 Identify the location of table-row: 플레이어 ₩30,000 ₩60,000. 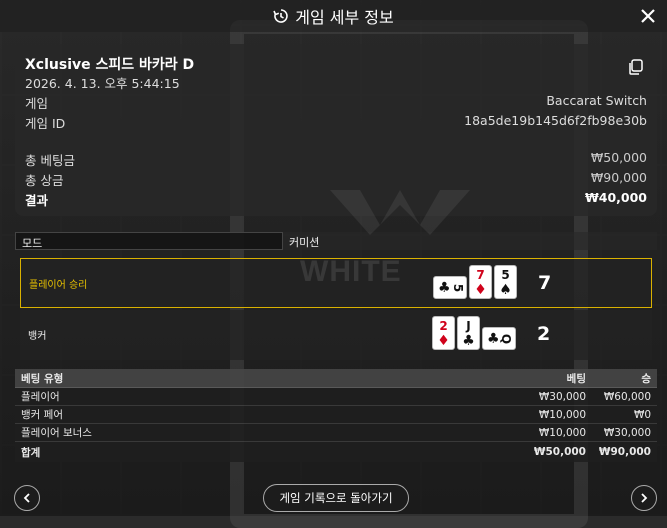
(336, 397).